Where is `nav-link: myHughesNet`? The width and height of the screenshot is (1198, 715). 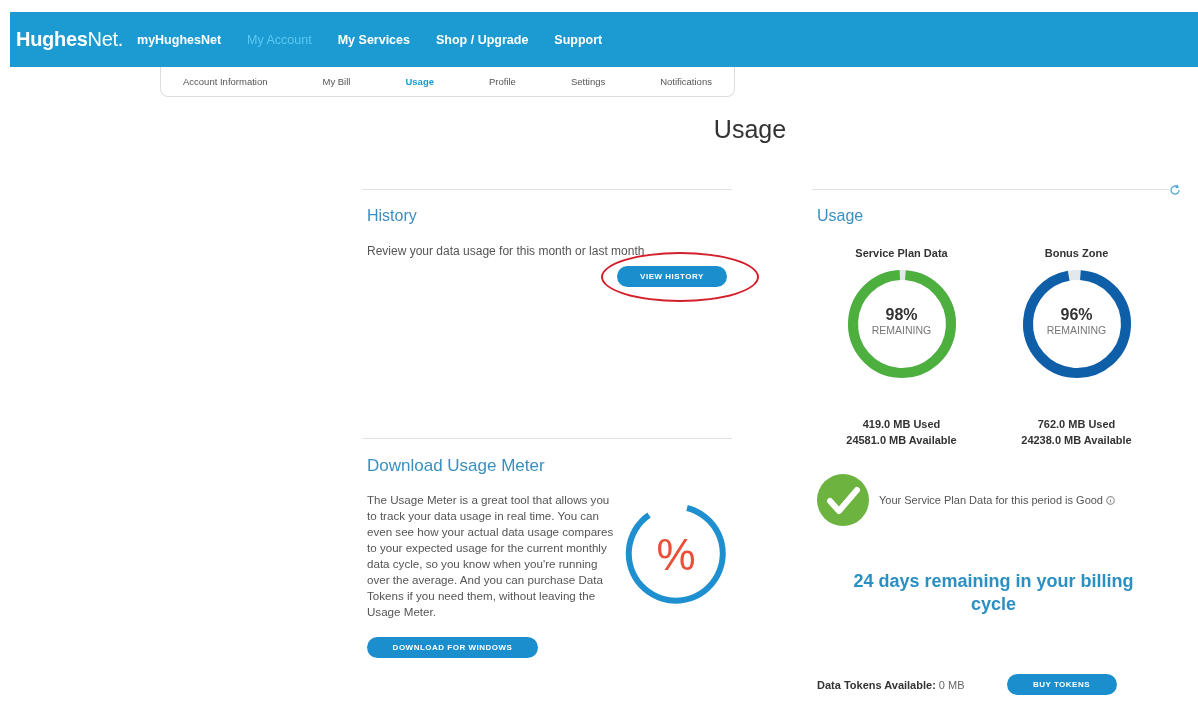
nav-link: myHughesNet is located at coordinates (179, 39).